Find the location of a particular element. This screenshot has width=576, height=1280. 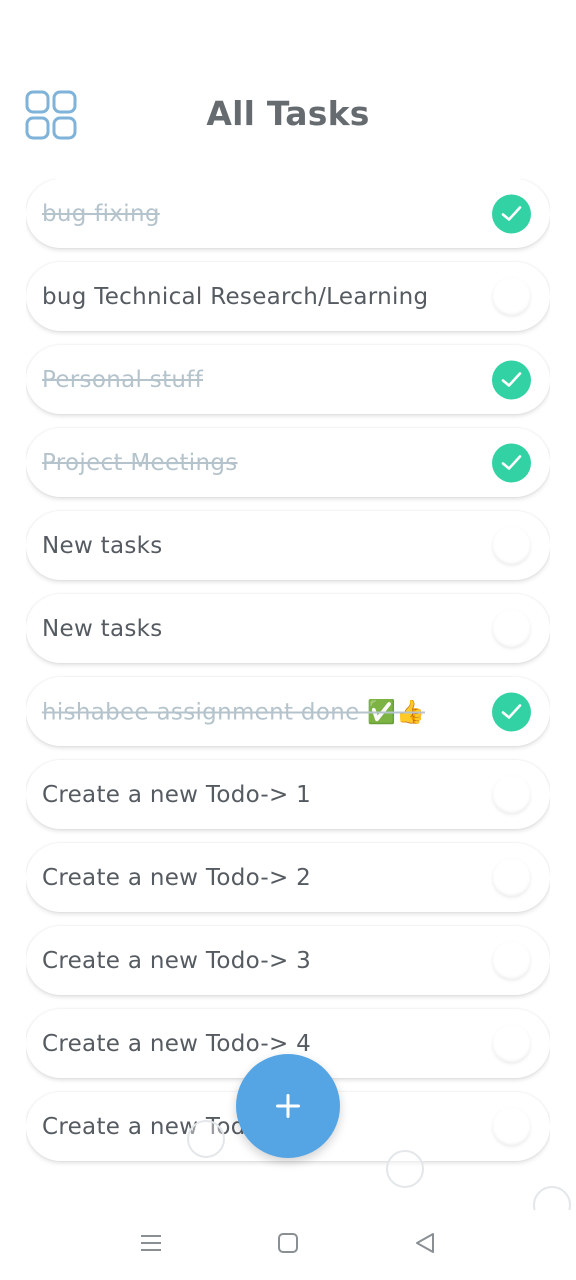

task-label: hishabee assignment done ✅👍 is located at coordinates (234, 712).